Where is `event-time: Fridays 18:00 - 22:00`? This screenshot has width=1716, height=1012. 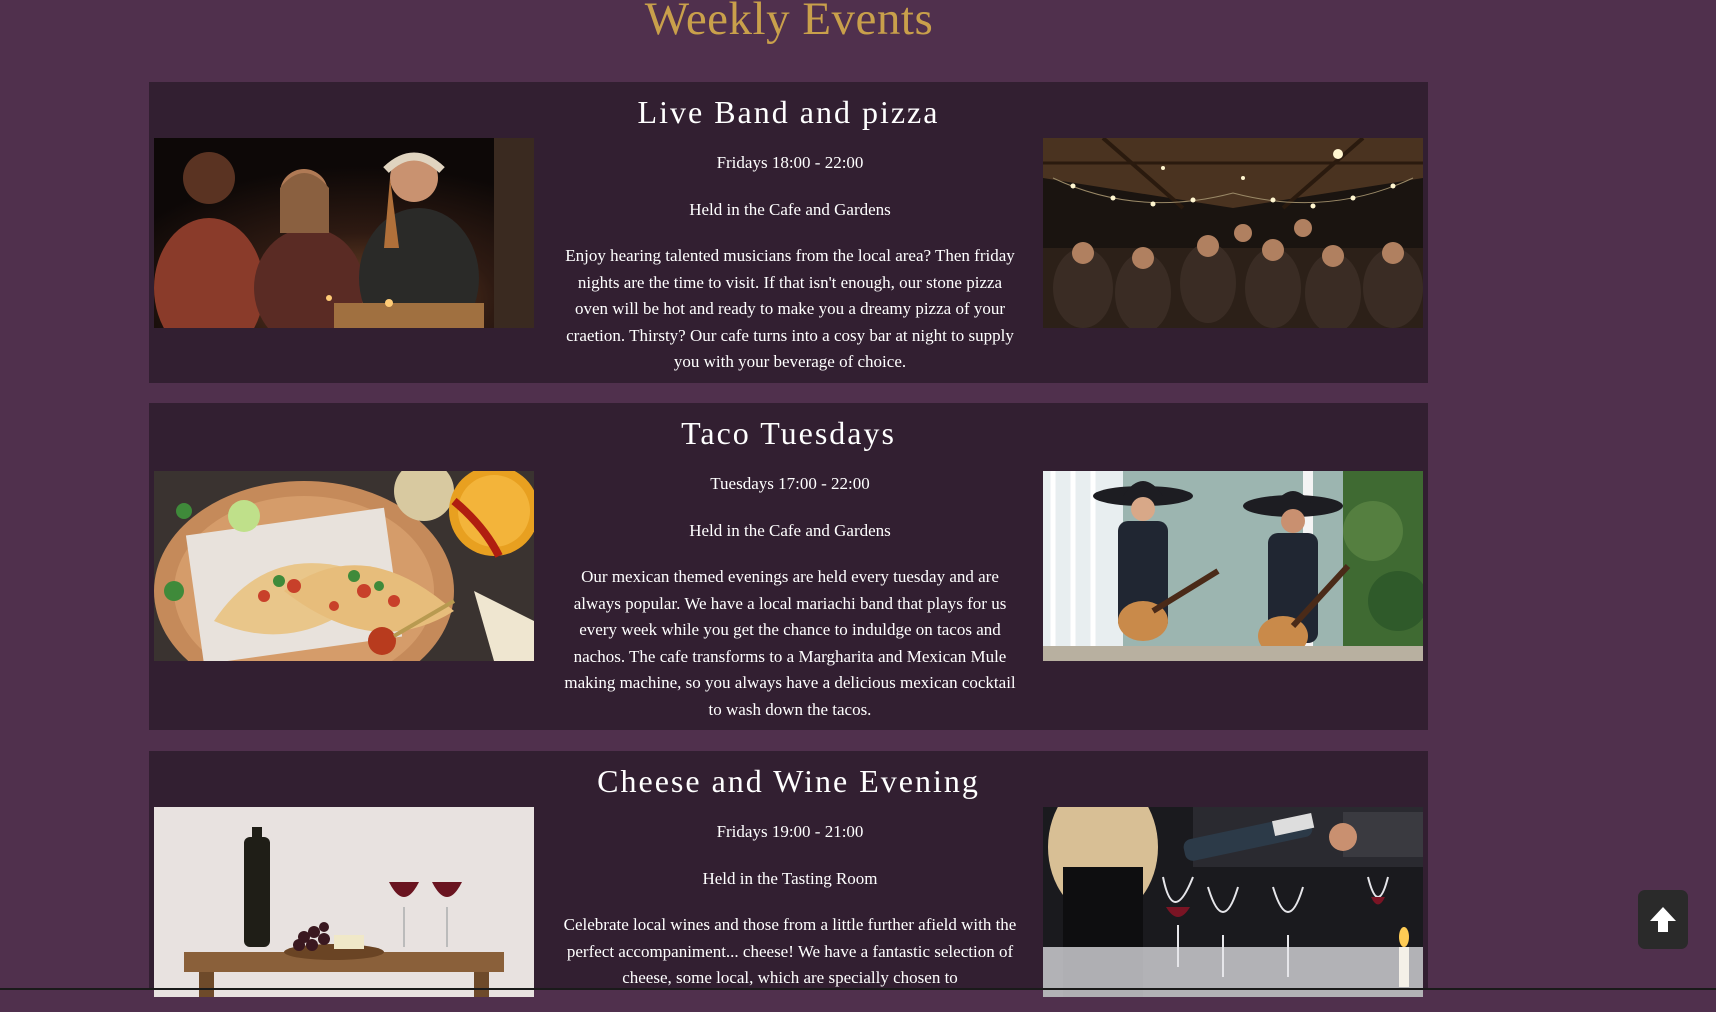
event-time: Fridays 18:00 - 22:00 is located at coordinates (790, 162).